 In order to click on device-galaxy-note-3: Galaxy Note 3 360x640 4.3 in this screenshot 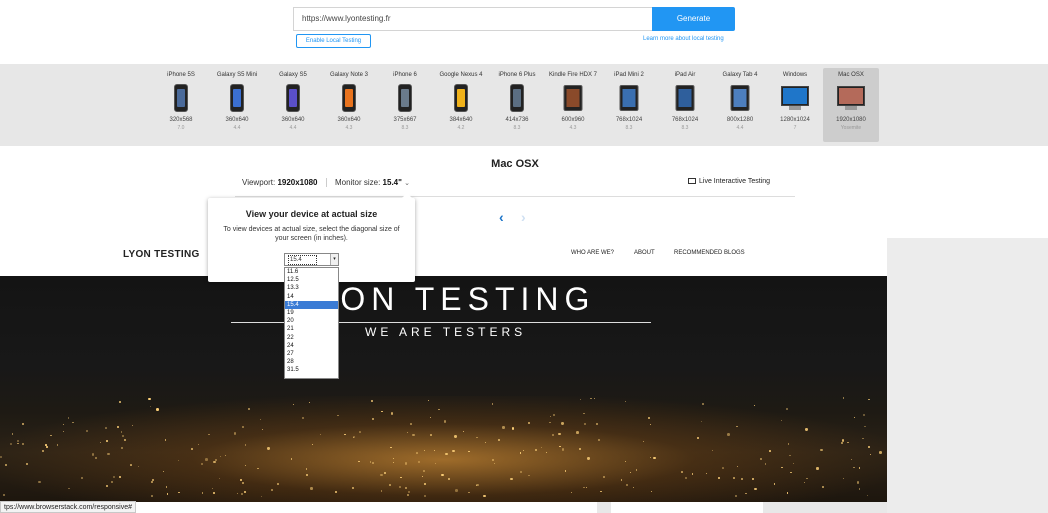, I will do `click(349, 105)`.